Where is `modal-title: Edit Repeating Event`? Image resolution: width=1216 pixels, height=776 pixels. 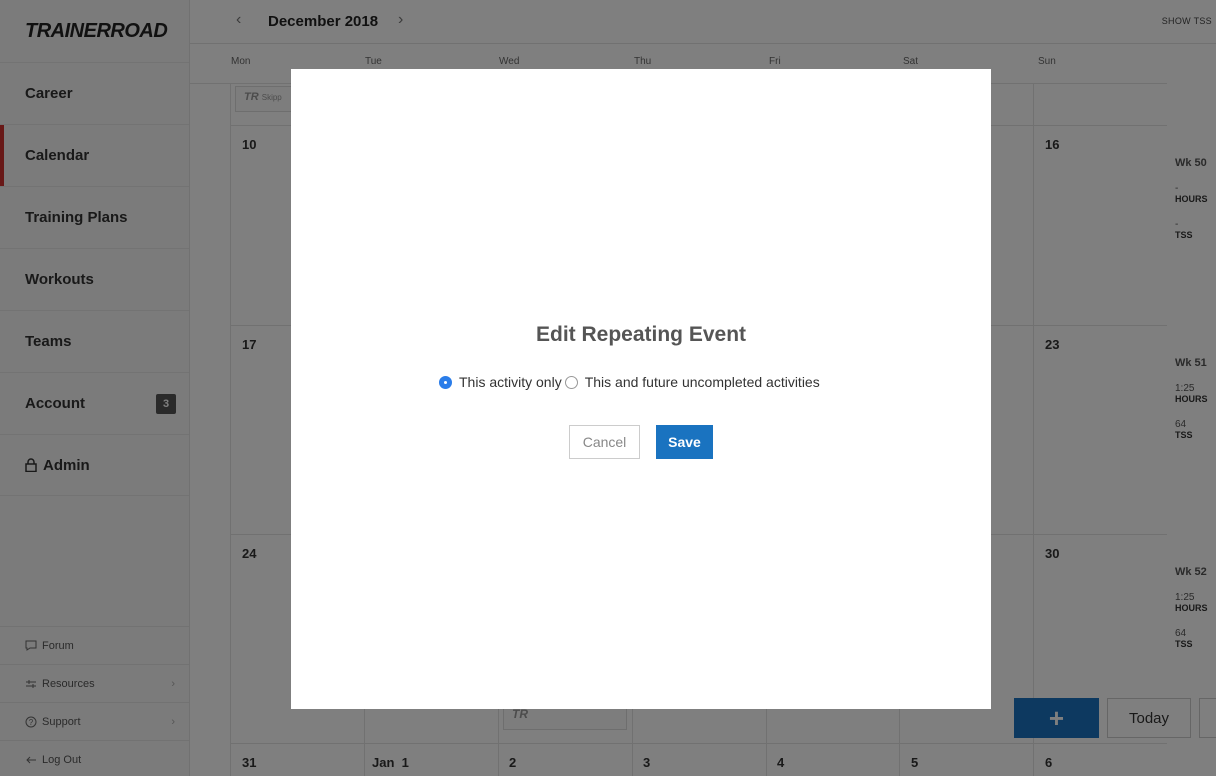
modal-title: Edit Repeating Event is located at coordinates (641, 334).